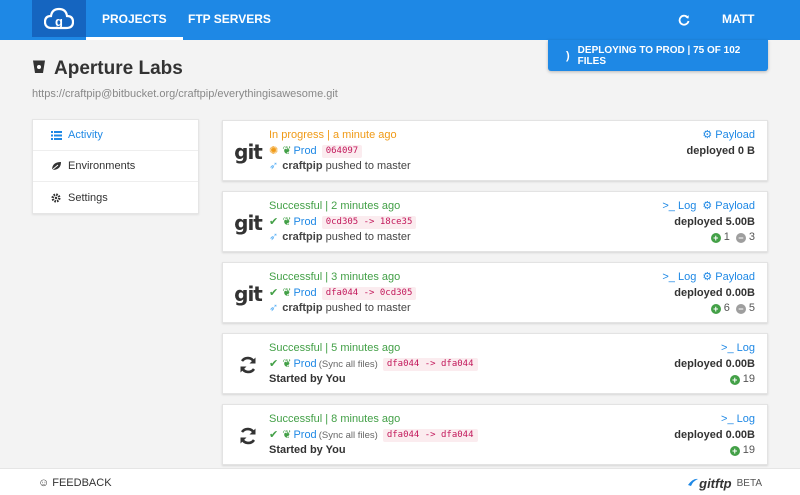 The width and height of the screenshot is (800, 495). Describe the element at coordinates (705, 309) in the screenshot. I see `file-counts: +6−5` at that location.